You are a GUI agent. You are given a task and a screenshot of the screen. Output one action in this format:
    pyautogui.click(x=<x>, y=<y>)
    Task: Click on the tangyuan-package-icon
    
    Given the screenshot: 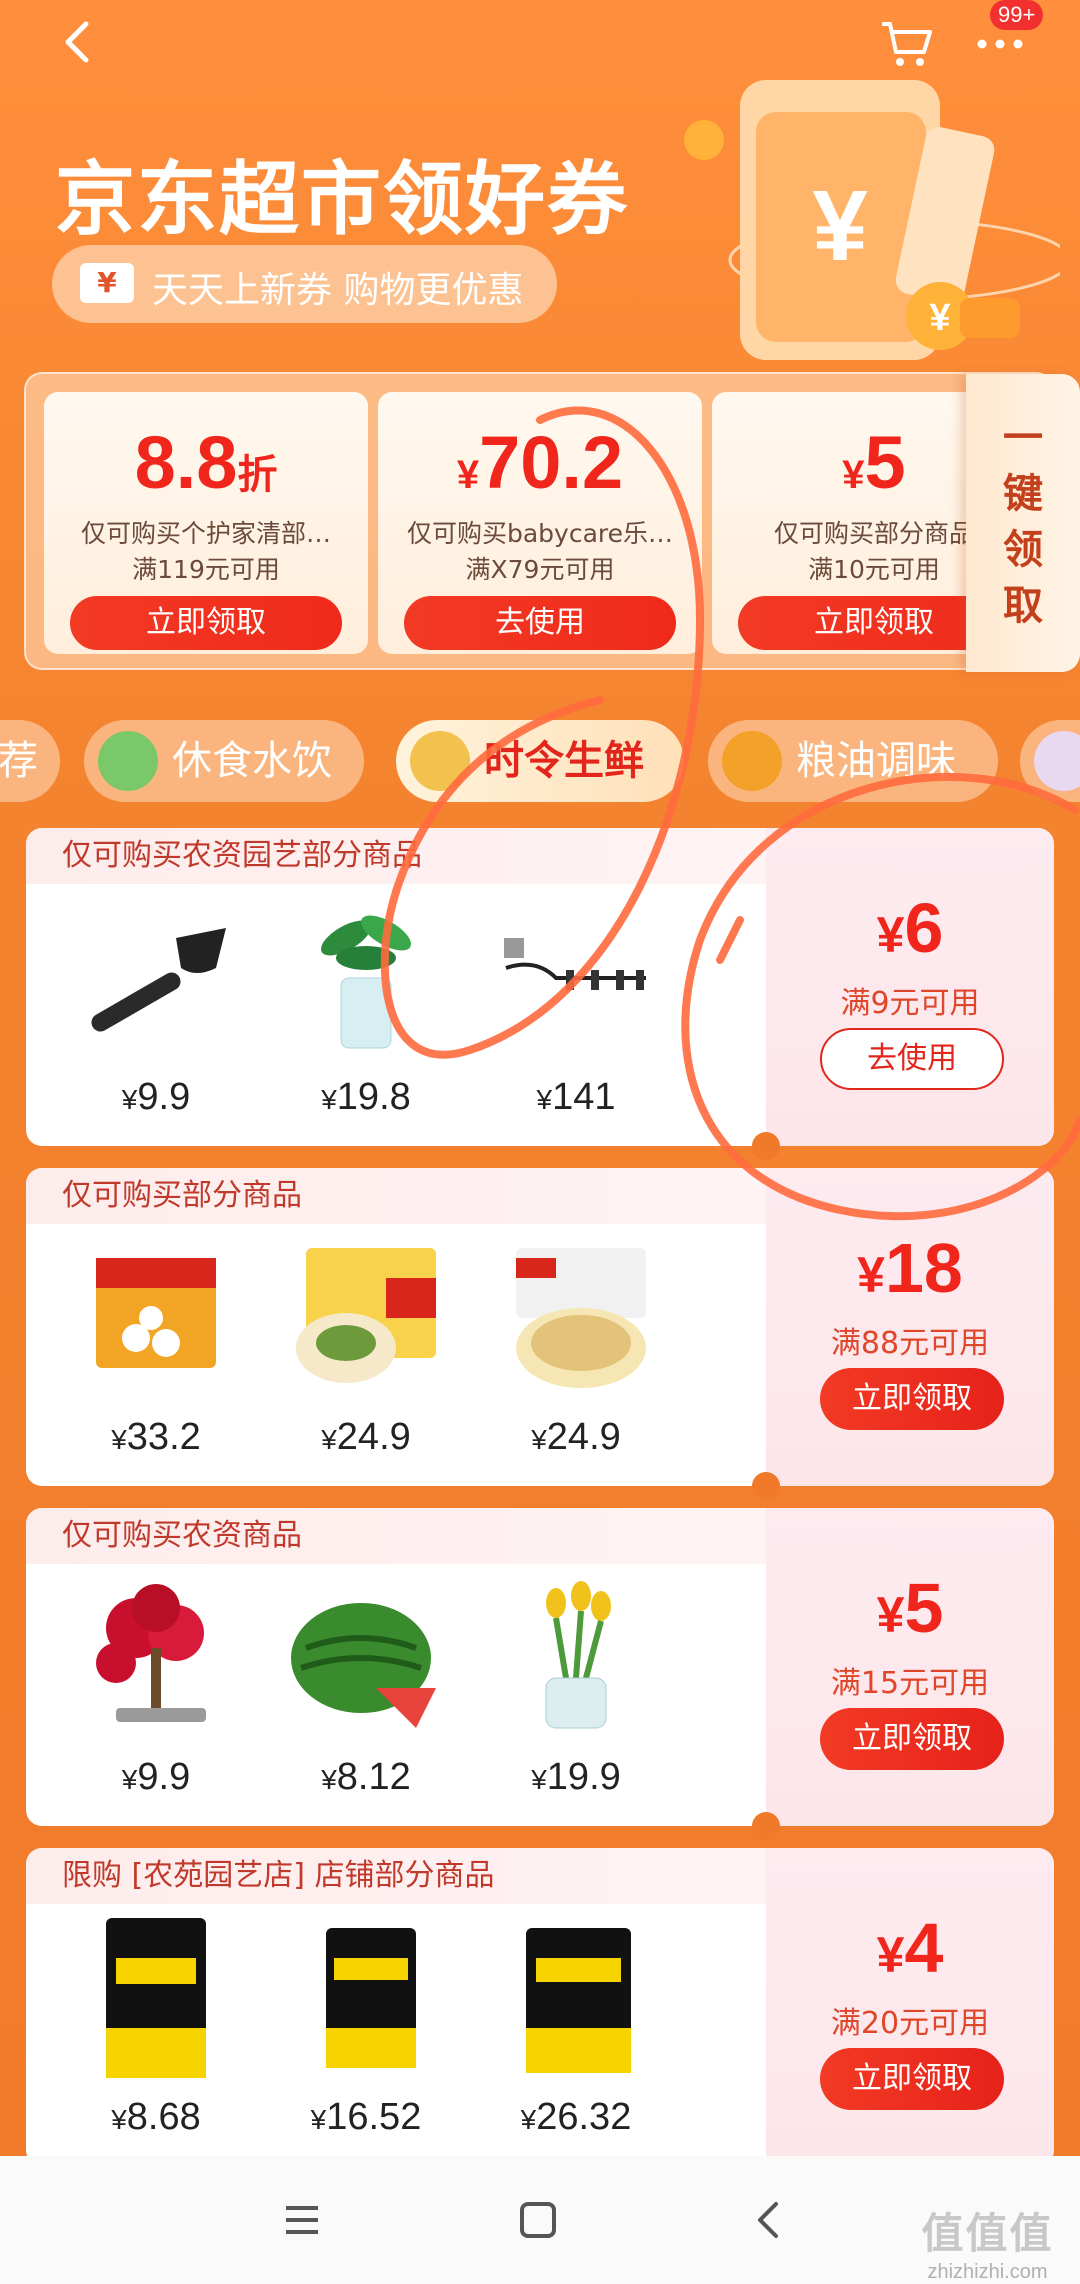 What is the action you would take?
    pyautogui.click(x=156, y=1313)
    